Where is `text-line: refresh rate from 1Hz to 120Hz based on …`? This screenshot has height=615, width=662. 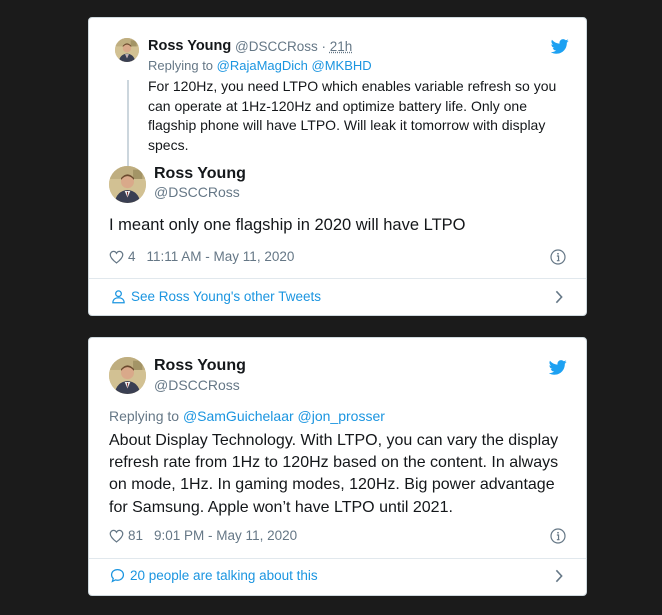 text-line: refresh rate from 1Hz to 120Hz based on … is located at coordinates (334, 463).